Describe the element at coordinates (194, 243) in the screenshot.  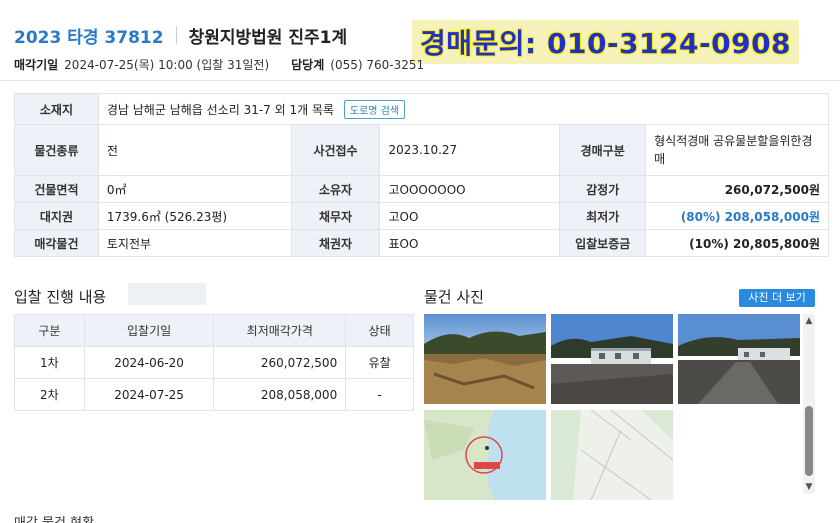
I see `sale-item-value: 토지전부` at that location.